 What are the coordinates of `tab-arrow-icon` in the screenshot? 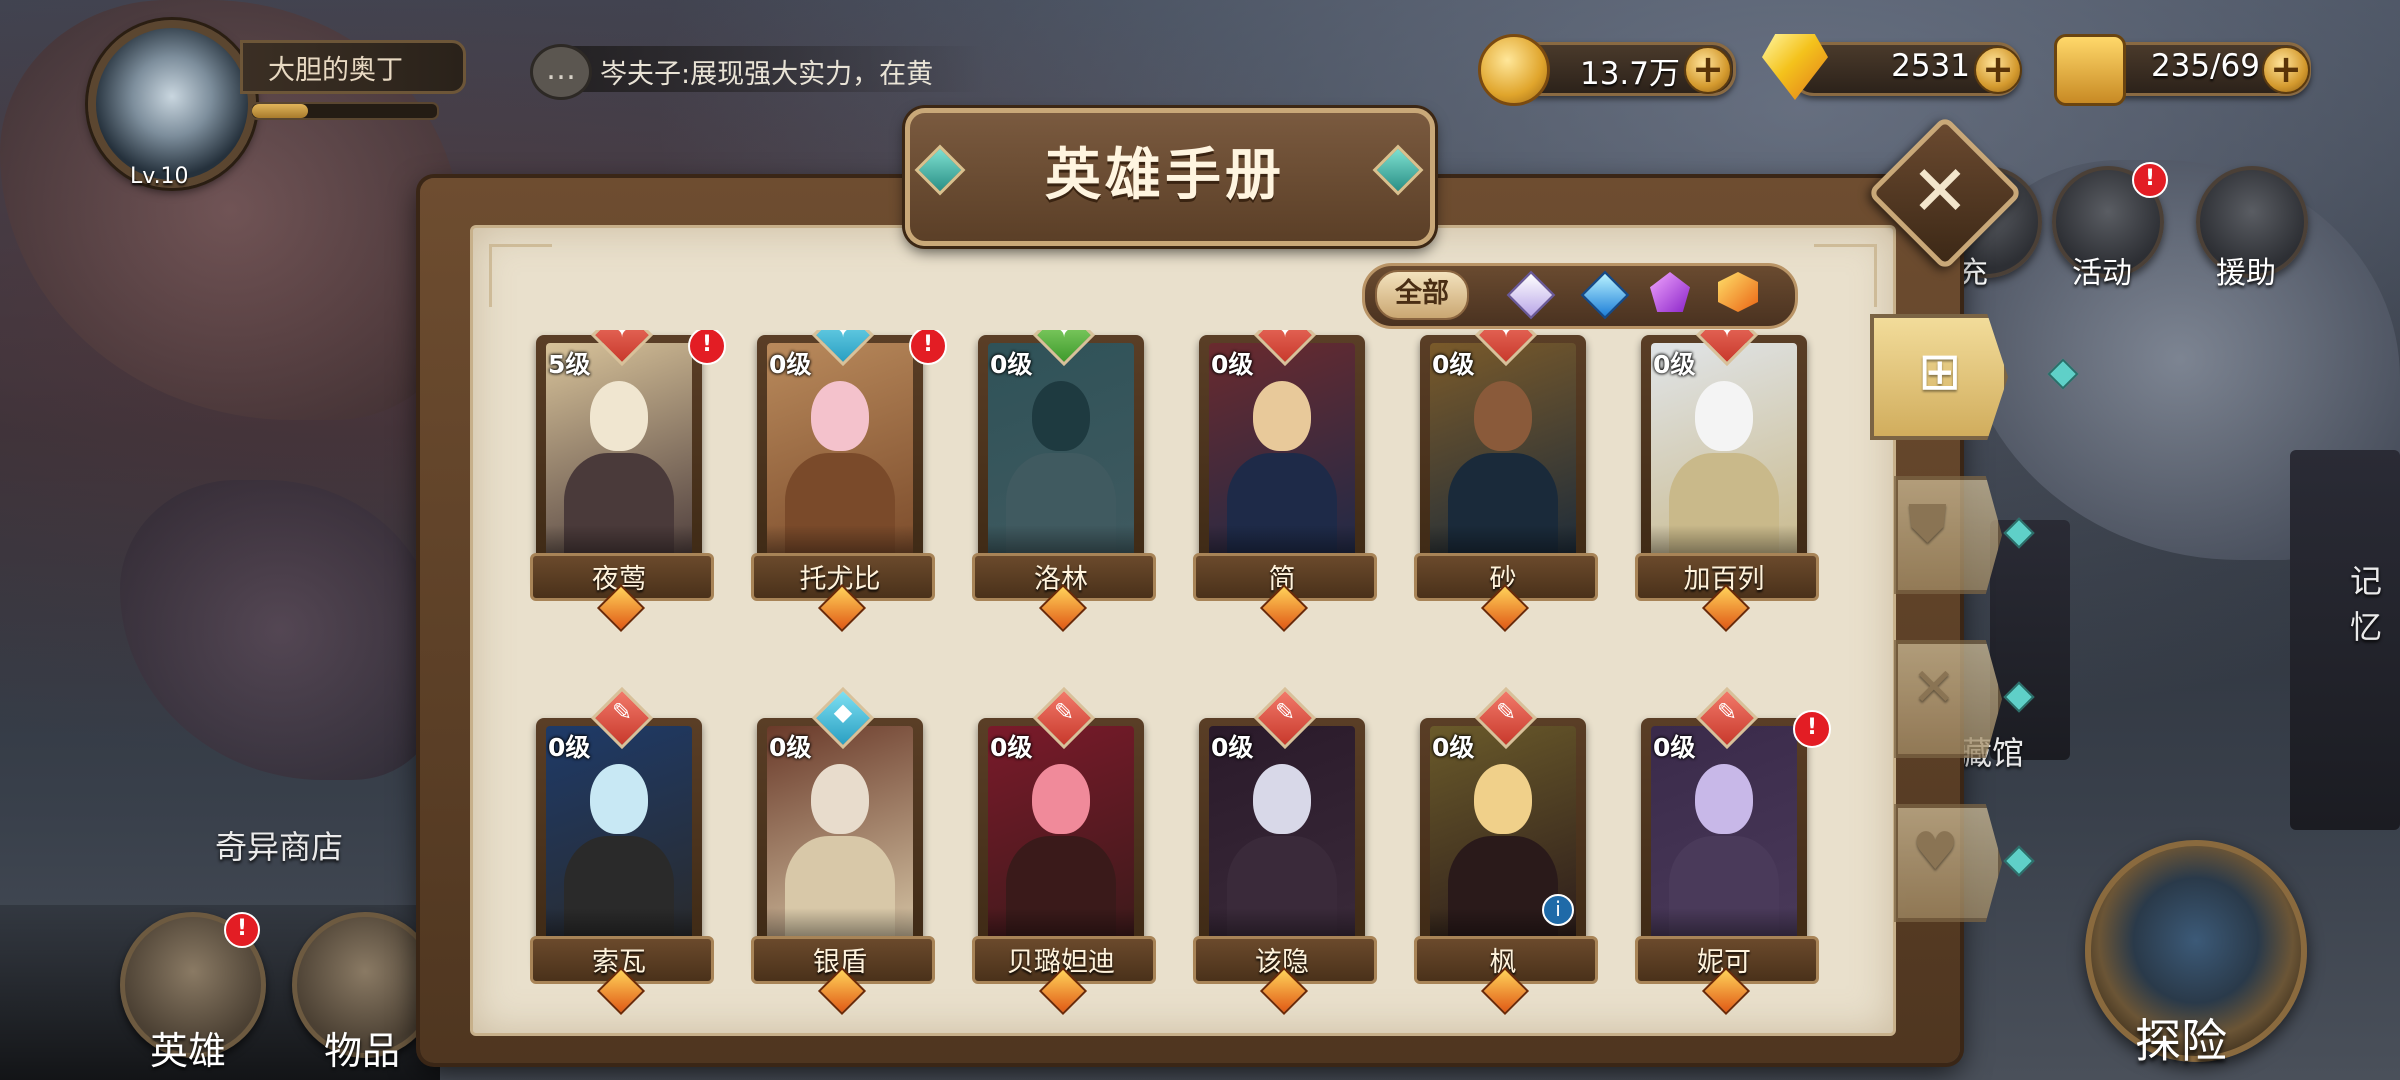 It's located at (2019, 861).